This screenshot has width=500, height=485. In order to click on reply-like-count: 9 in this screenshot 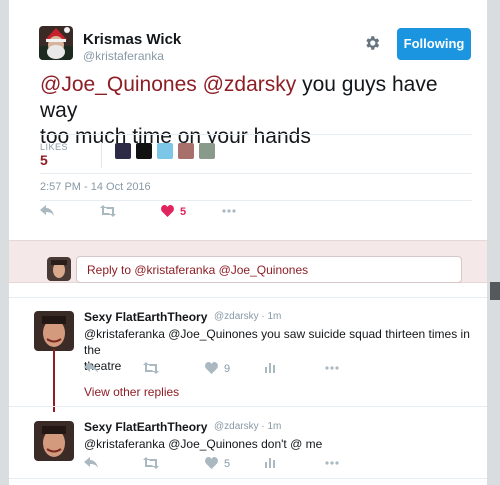, I will do `click(227, 369)`.